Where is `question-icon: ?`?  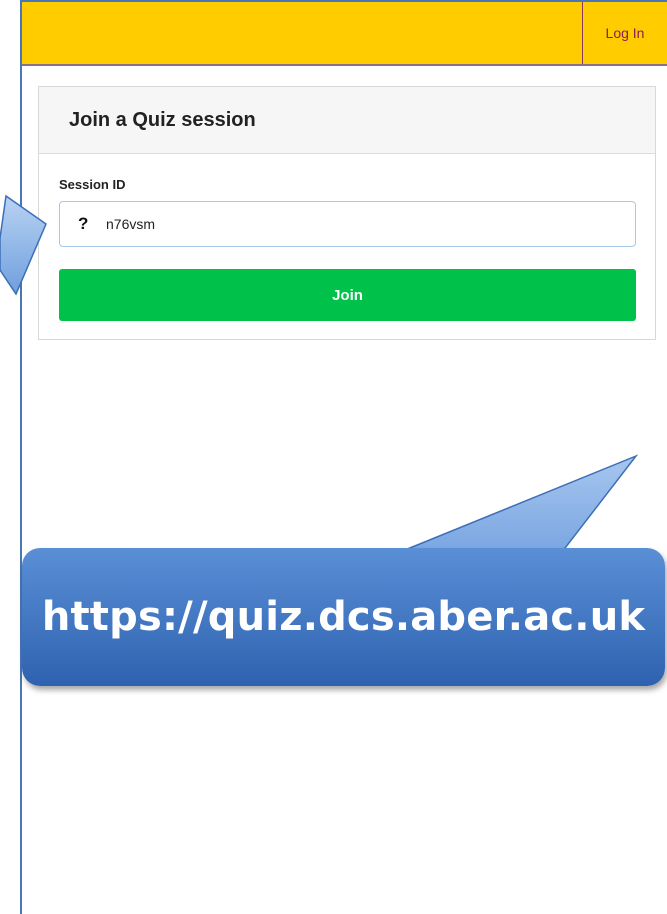
question-icon: ? is located at coordinates (83, 223).